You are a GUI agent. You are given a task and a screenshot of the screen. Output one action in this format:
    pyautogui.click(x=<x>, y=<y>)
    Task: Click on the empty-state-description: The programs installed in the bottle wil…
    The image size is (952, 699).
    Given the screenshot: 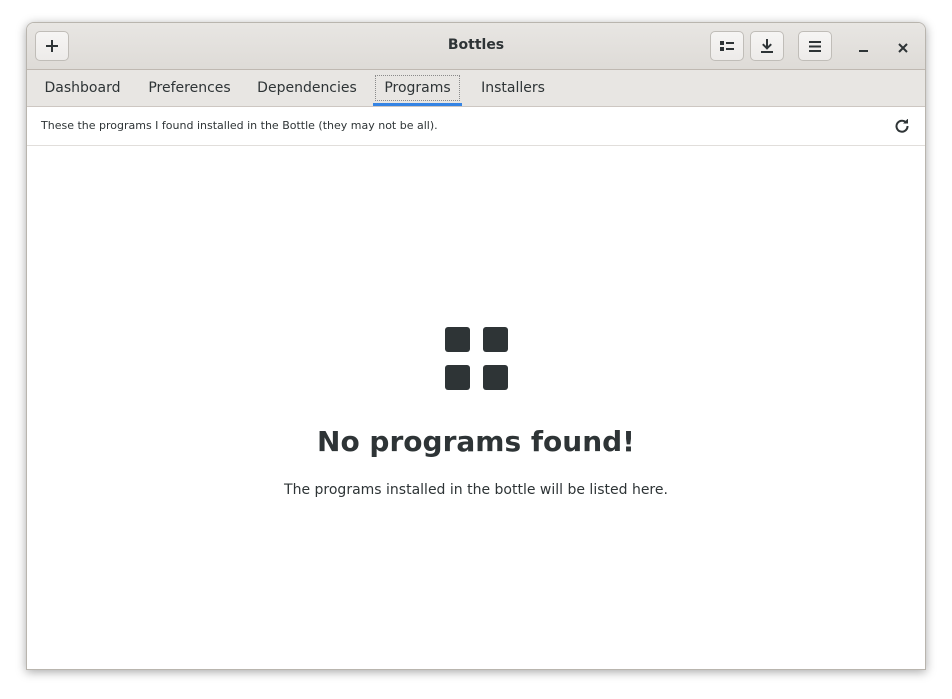 What is the action you would take?
    pyautogui.click(x=476, y=490)
    